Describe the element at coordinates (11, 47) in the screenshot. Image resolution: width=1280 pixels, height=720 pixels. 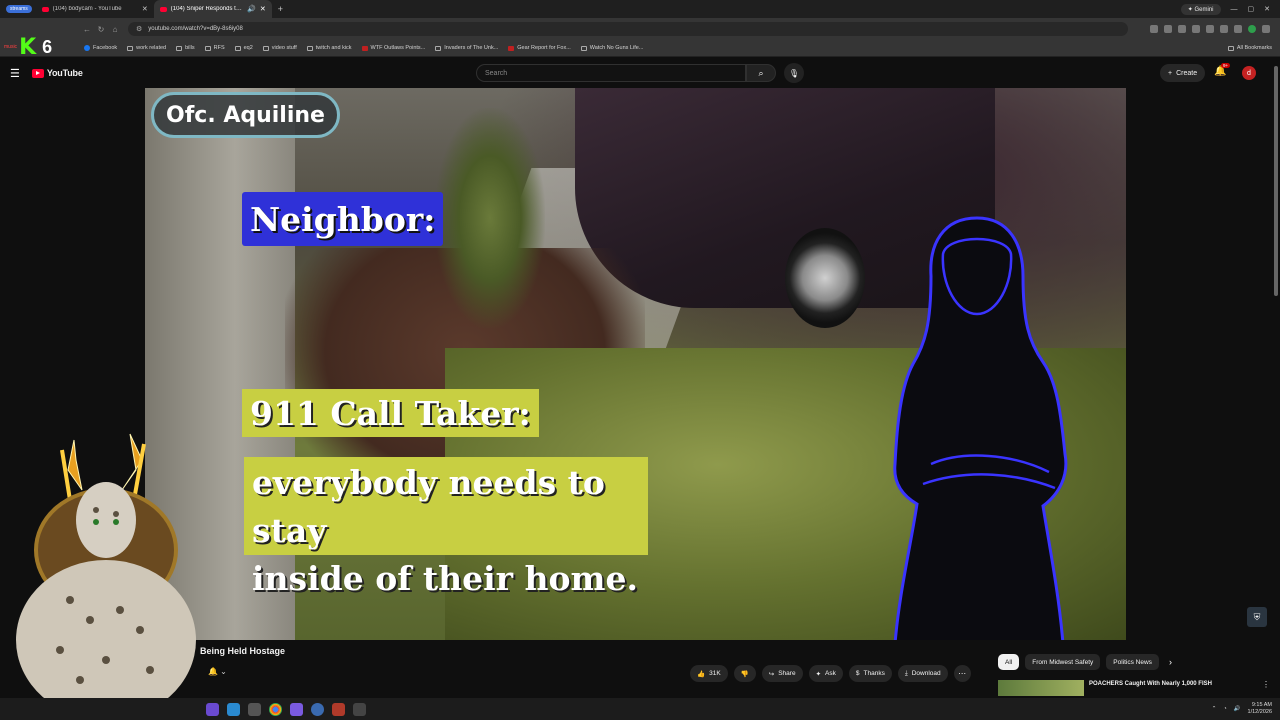
I see `stream-small-label: music` at that location.